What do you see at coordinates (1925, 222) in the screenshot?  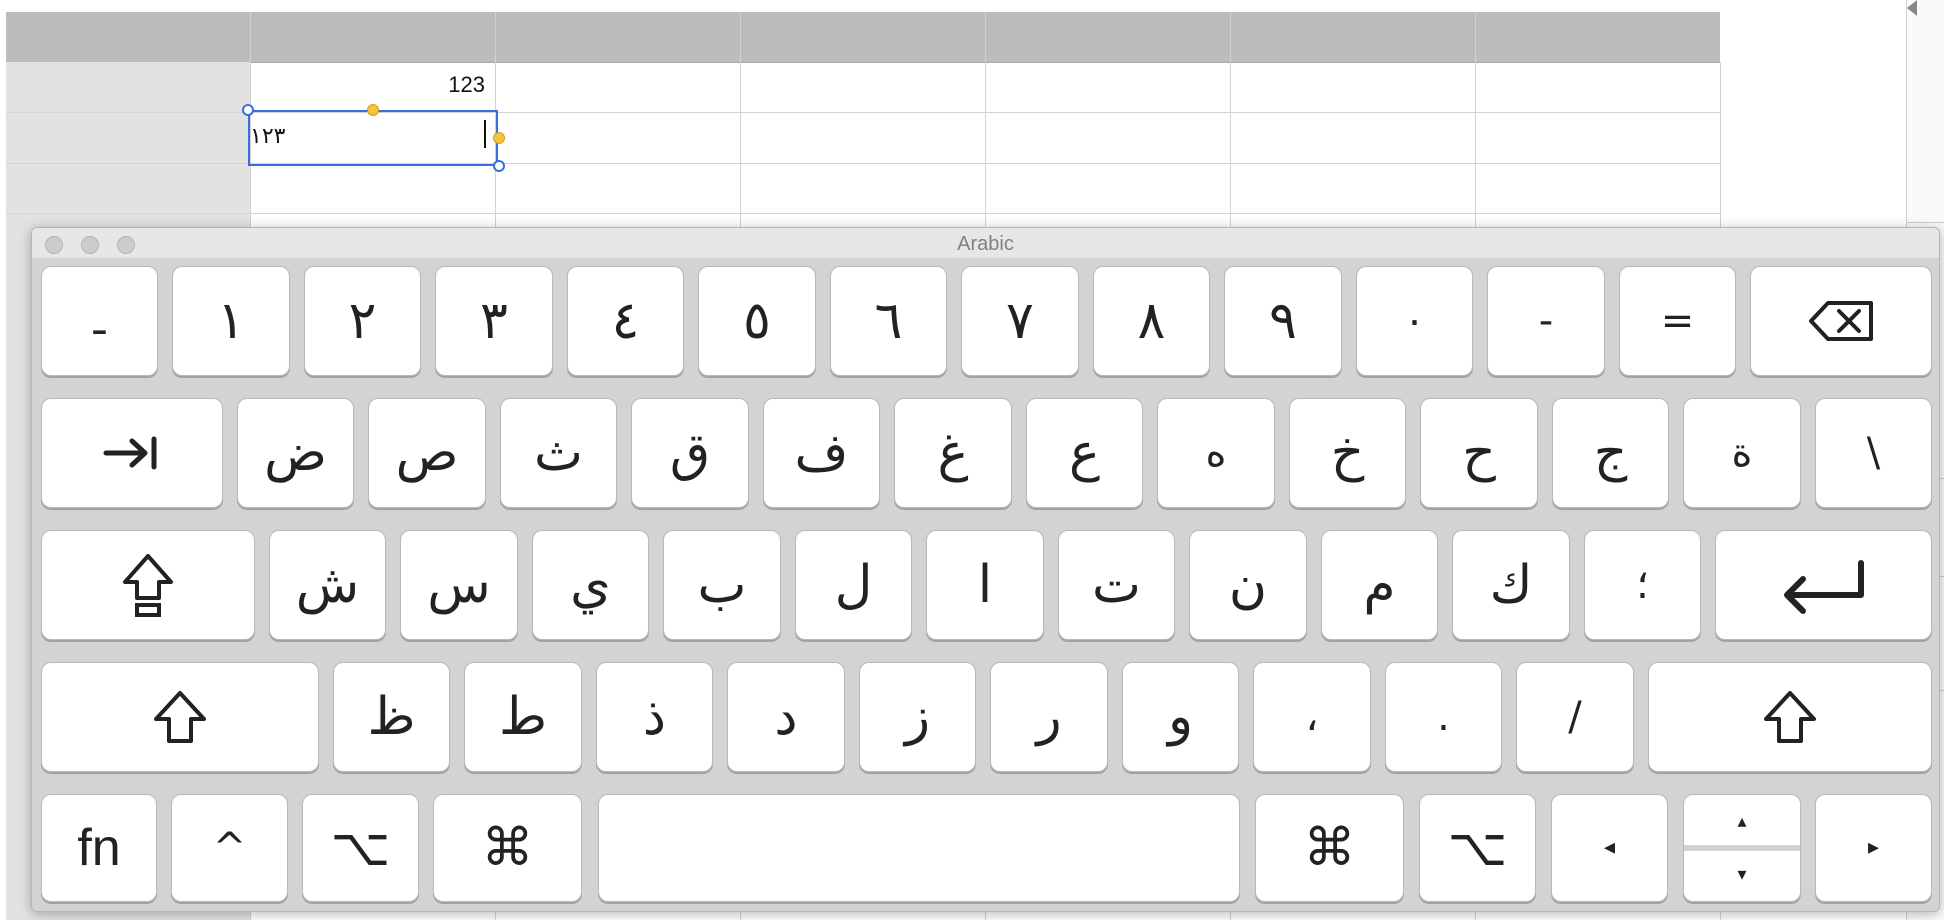 I see `panel-divider` at bounding box center [1925, 222].